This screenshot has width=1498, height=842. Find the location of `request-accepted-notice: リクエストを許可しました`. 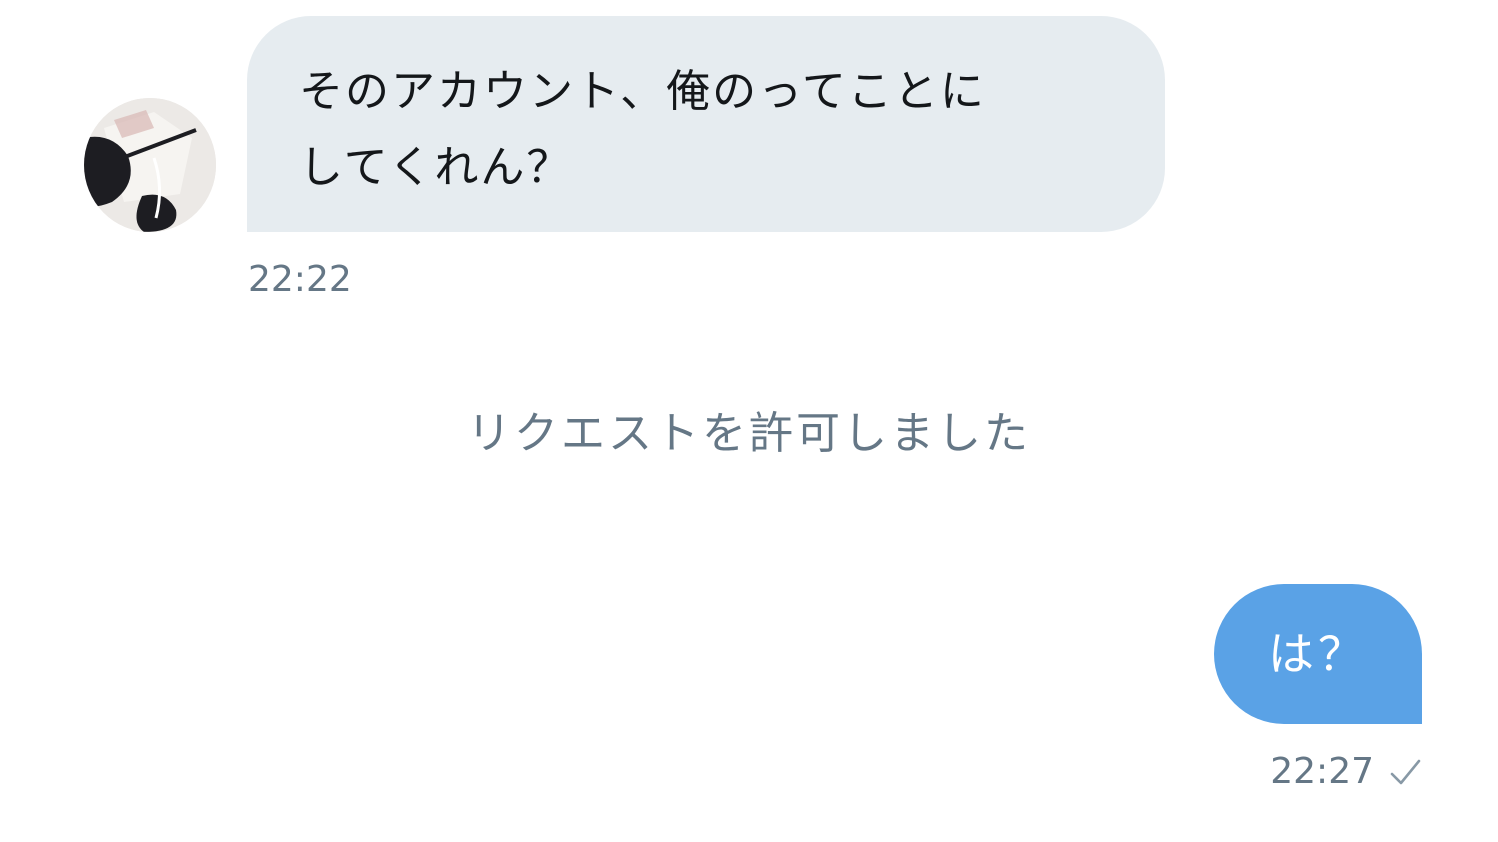

request-accepted-notice: リクエストを許可しました is located at coordinates (749, 433).